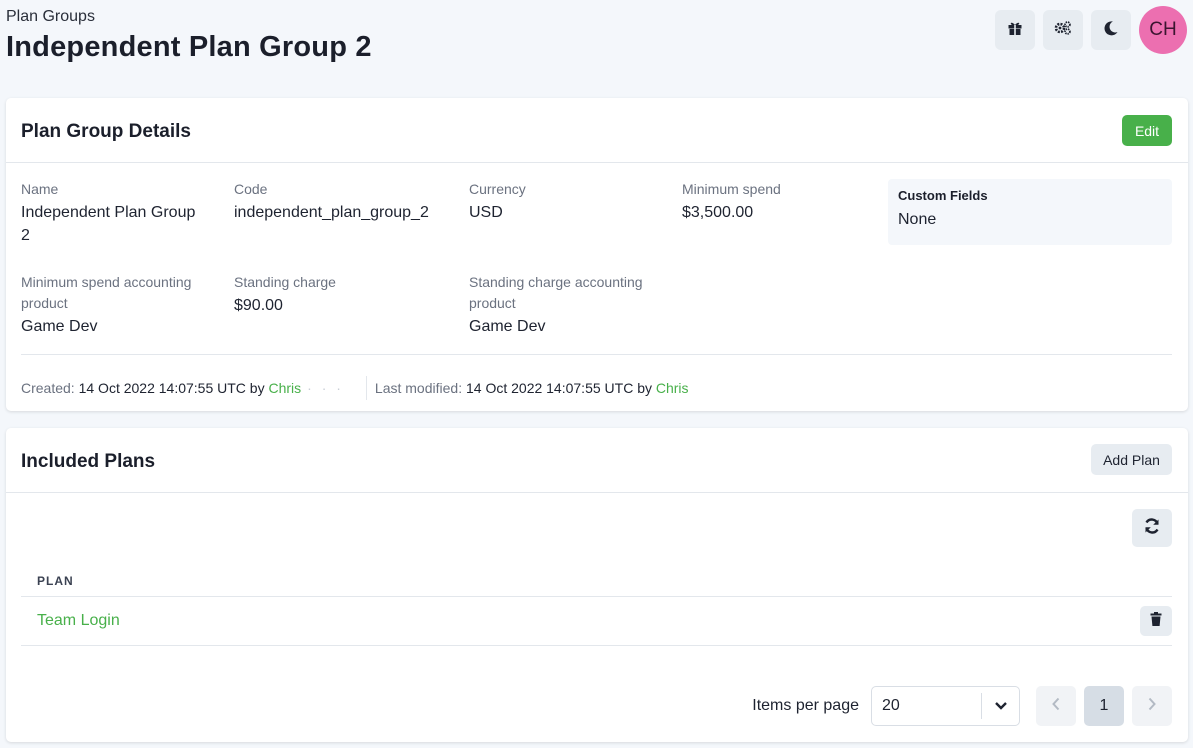  Describe the element at coordinates (1131, 459) in the screenshot. I see `add-plan-button: Add Plan` at that location.